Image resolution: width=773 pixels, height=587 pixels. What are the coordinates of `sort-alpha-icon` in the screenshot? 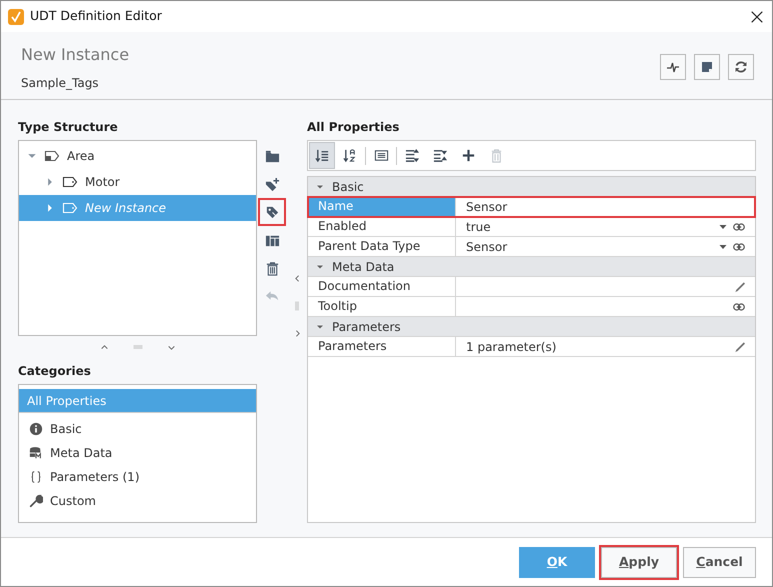 It's located at (350, 155).